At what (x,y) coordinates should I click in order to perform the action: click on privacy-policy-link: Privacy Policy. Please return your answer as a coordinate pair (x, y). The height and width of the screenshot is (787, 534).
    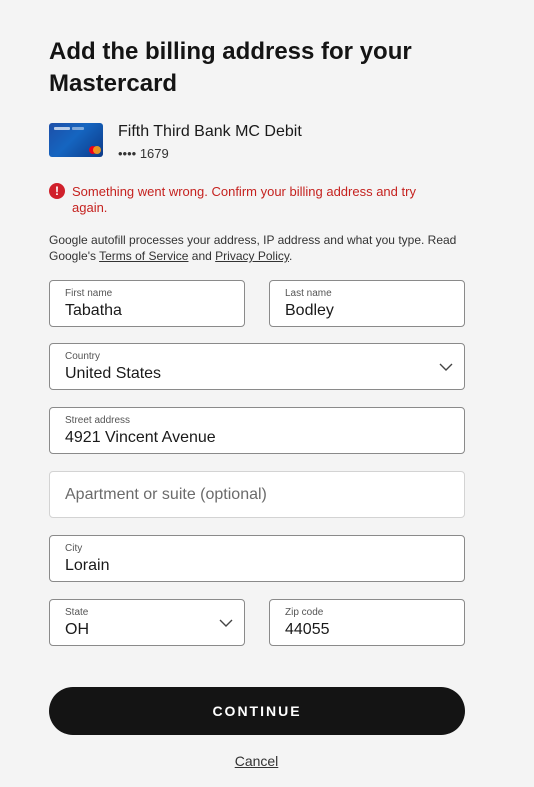
    Looking at the image, I should click on (252, 256).